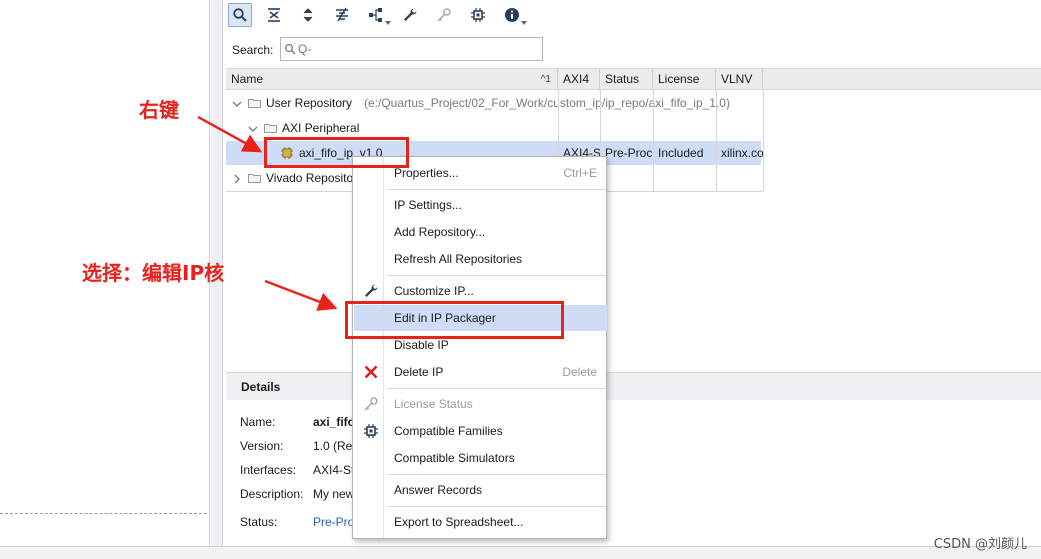 The image size is (1041, 559). What do you see at coordinates (454, 320) in the screenshot?
I see `annotation-box-menu-item` at bounding box center [454, 320].